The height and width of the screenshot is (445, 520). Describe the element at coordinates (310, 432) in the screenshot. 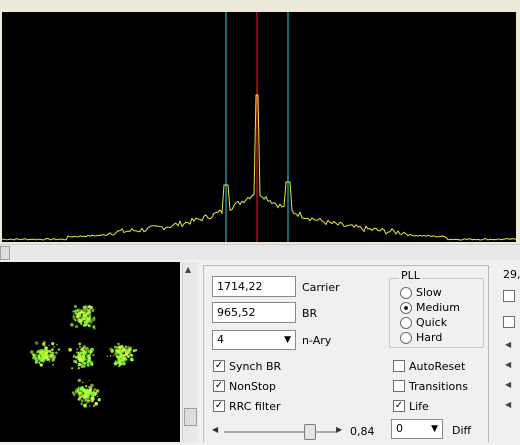

I see `slider-thumb` at that location.